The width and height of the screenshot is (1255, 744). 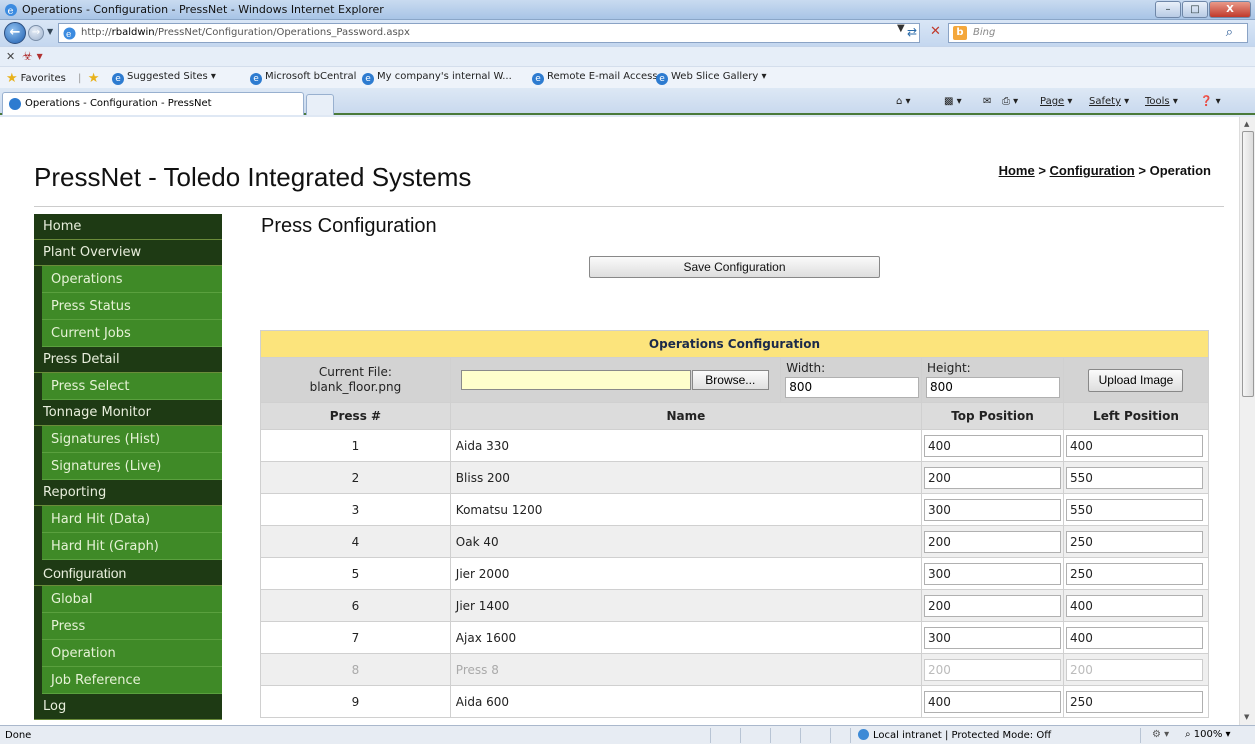 What do you see at coordinates (901, 28) in the screenshot?
I see `address-dropdown-icon: ▼` at bounding box center [901, 28].